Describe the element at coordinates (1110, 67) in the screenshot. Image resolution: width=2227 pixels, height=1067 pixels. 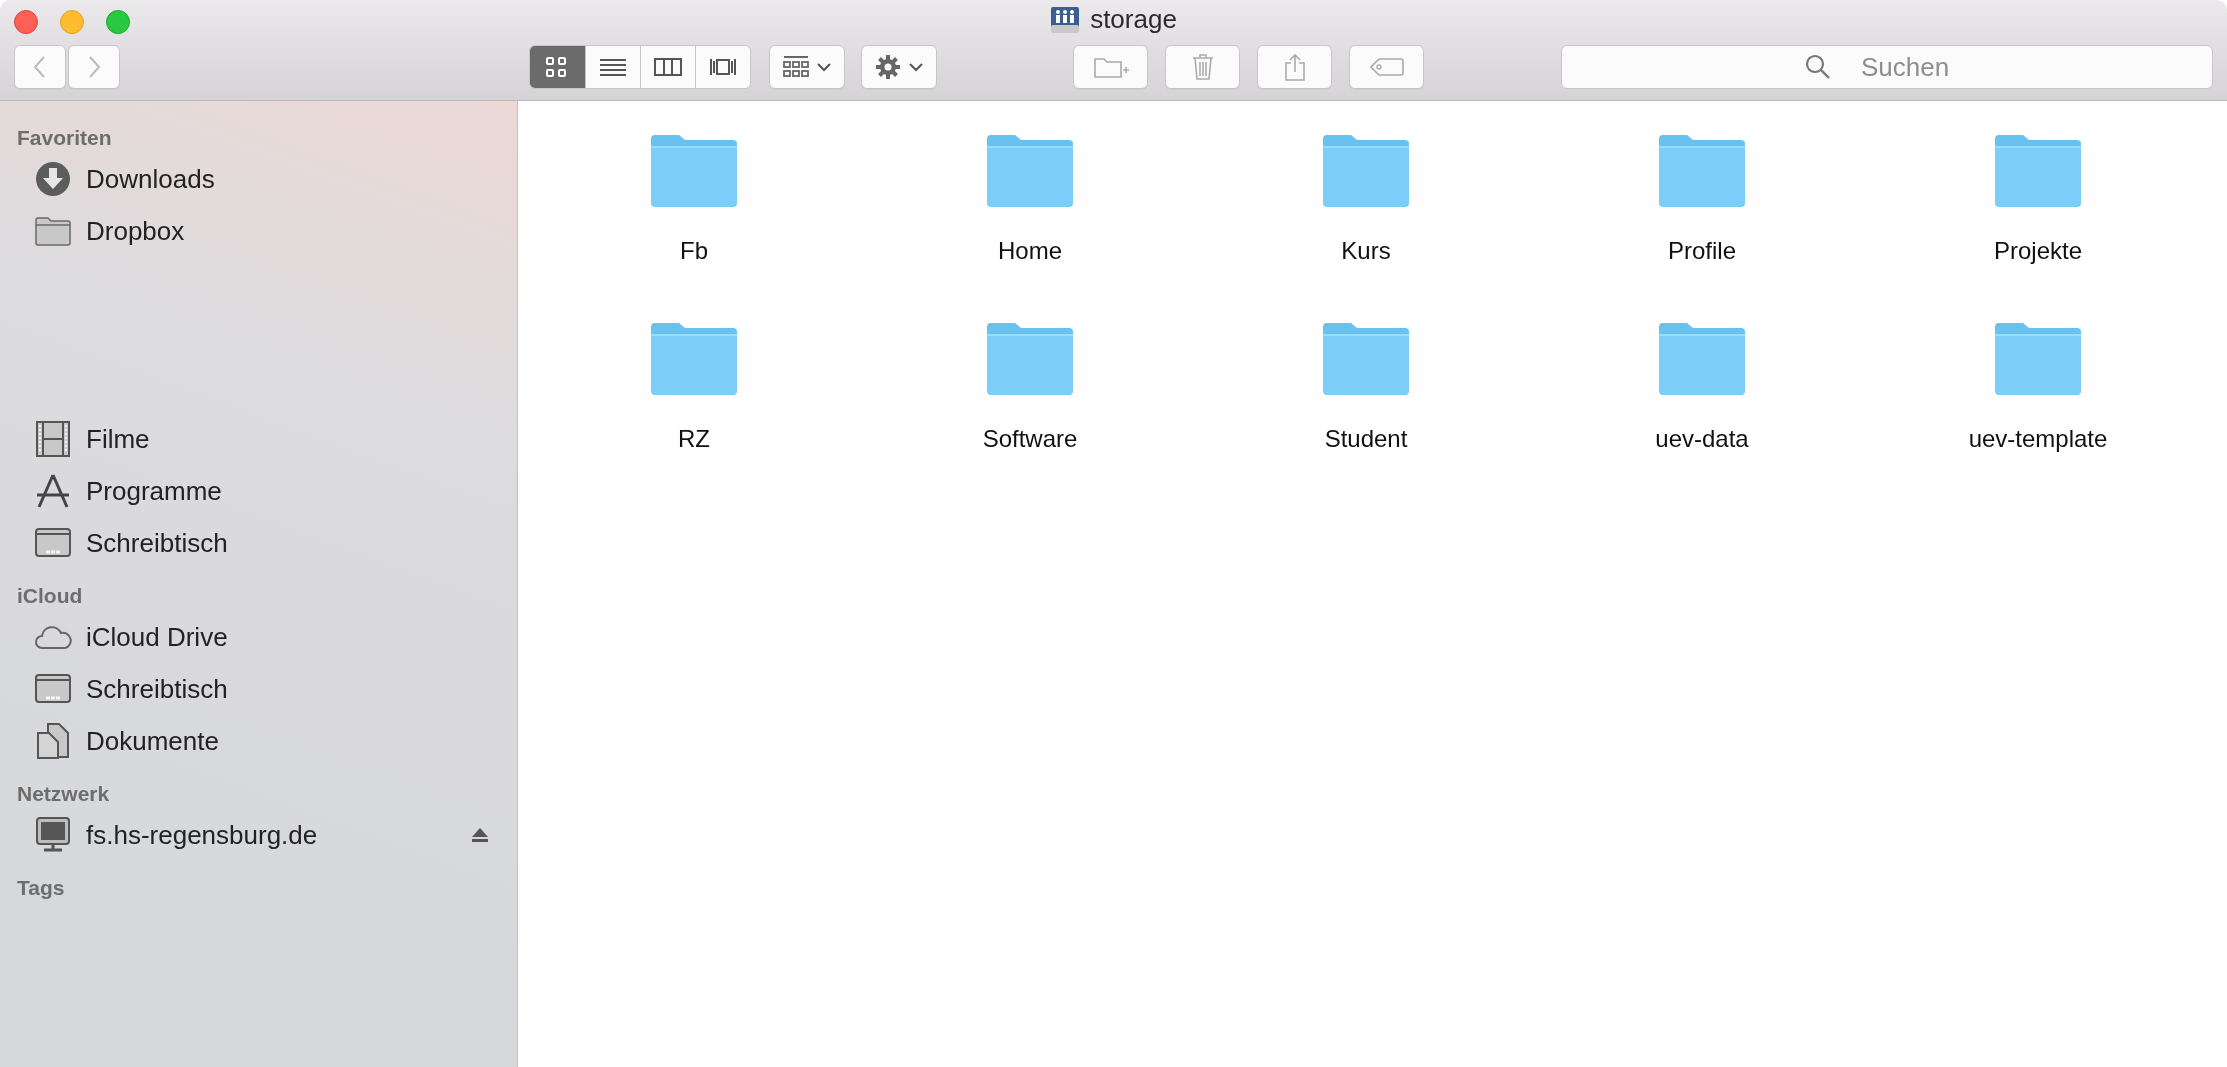
I see `new-folder-button` at that location.